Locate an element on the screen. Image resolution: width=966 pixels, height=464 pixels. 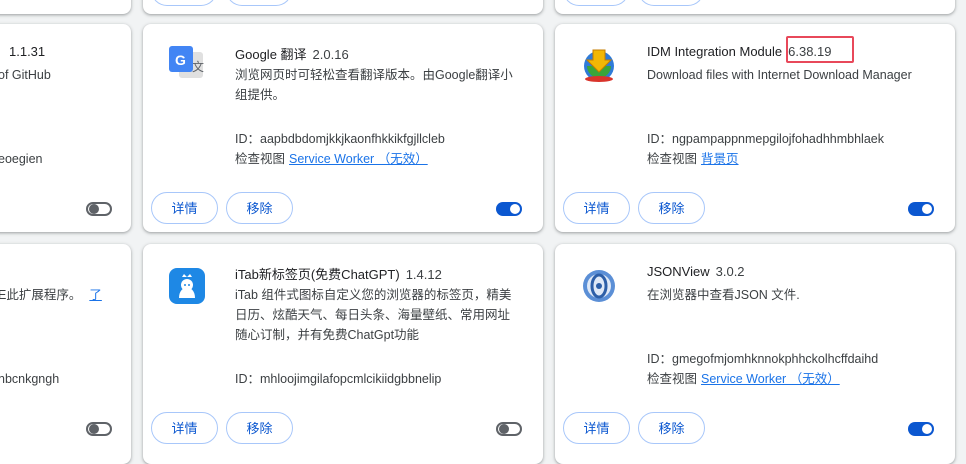
background-page-link: 背景页 is located at coordinates (720, 159).